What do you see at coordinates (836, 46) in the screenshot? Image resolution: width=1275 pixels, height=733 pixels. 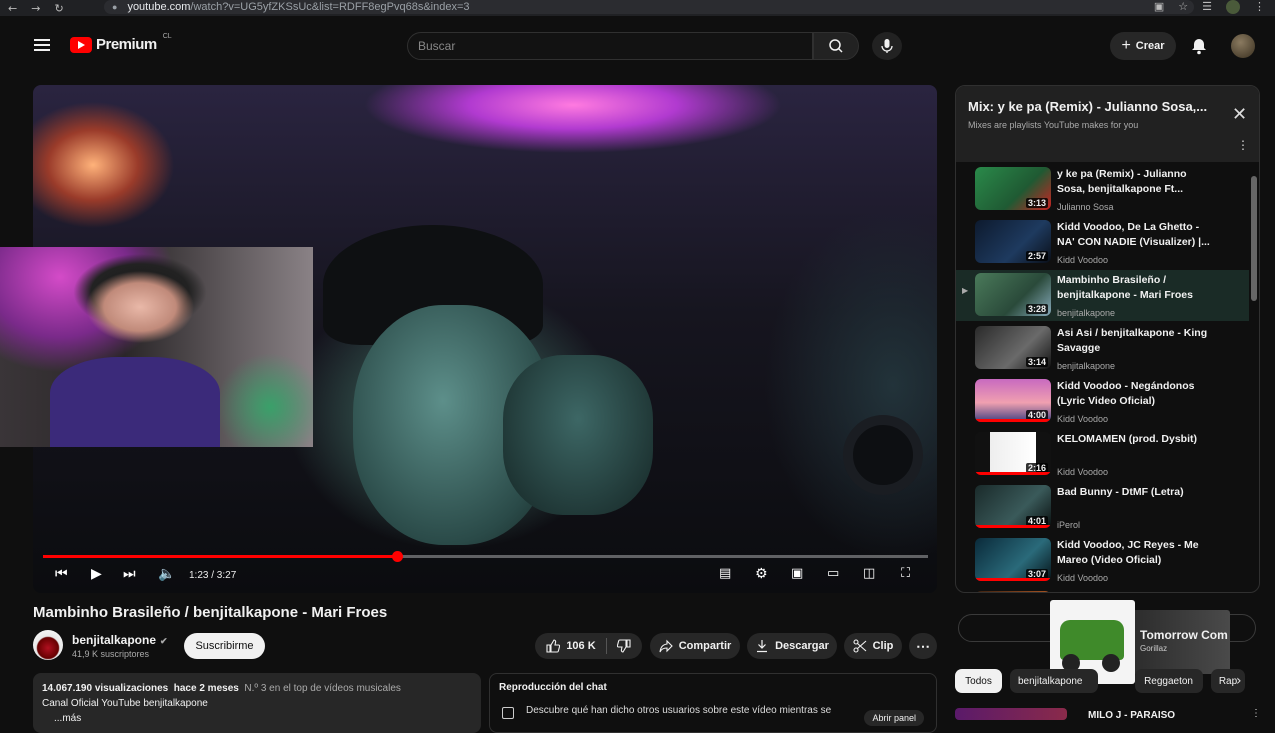 I see `search-button` at bounding box center [836, 46].